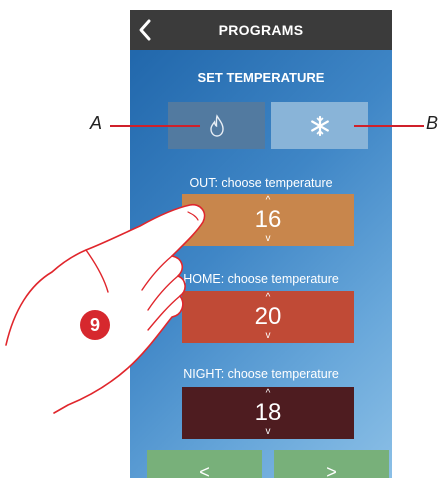  Describe the element at coordinates (95, 325) in the screenshot. I see `step-badge: 9` at that location.